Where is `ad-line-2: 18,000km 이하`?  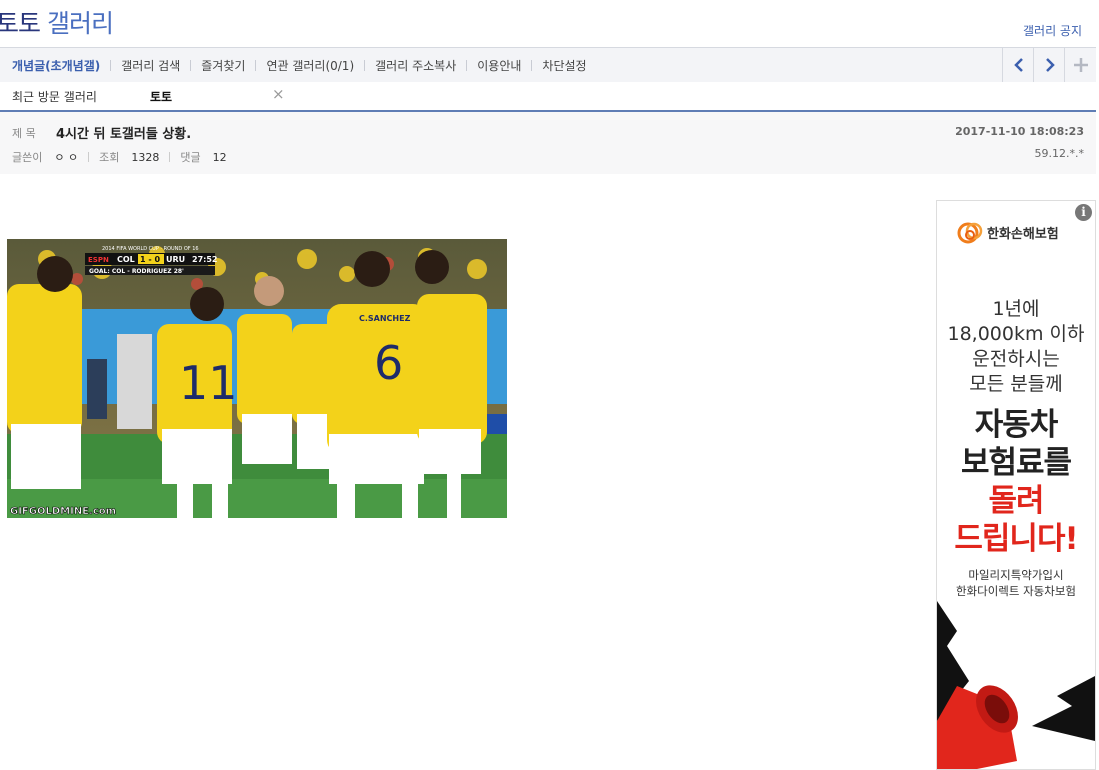 ad-line-2: 18,000km 이하 is located at coordinates (1016, 334).